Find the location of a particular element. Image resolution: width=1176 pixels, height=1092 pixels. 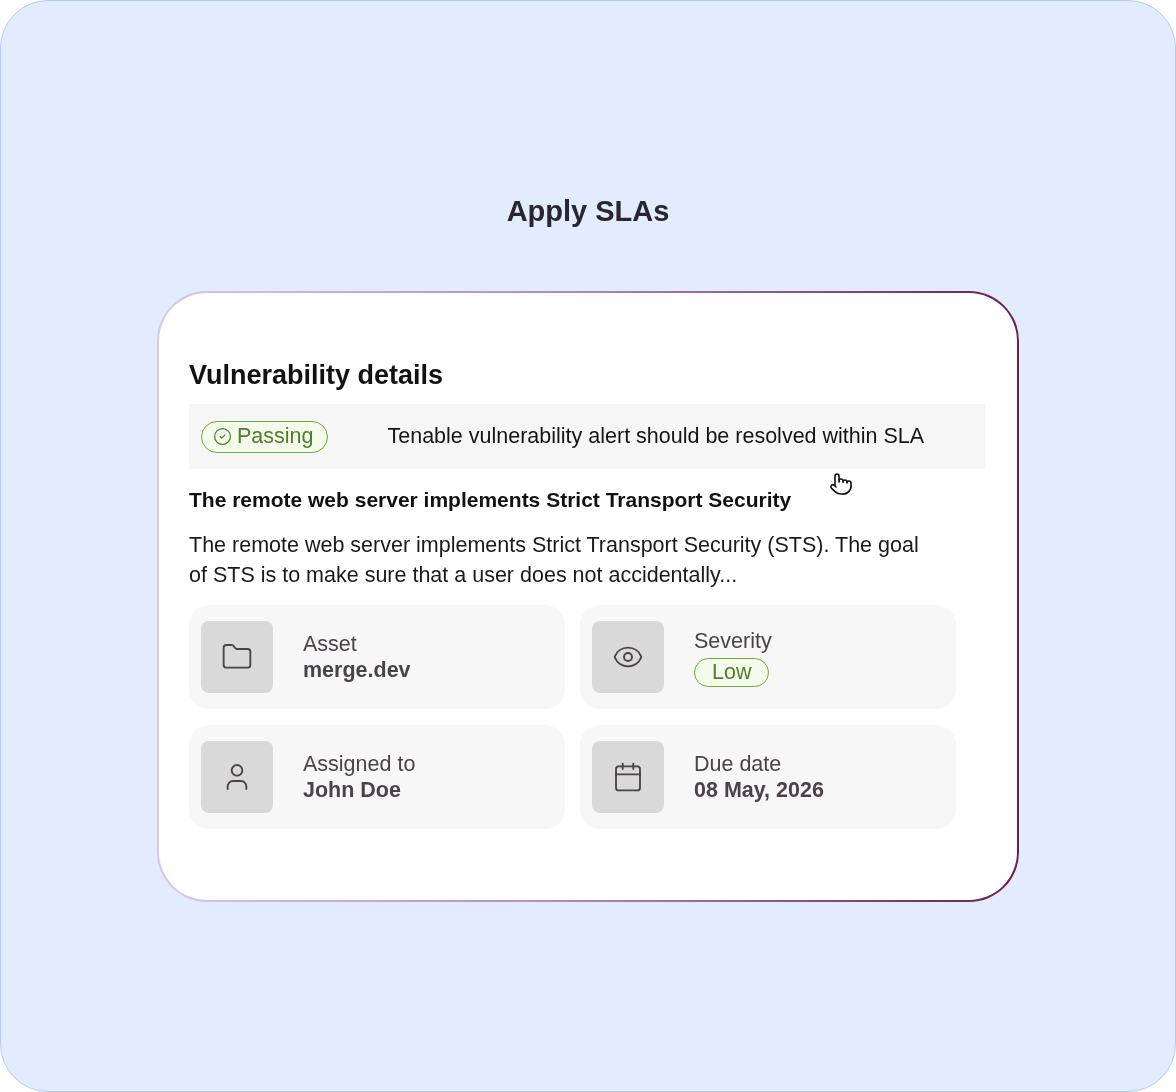

status-badge: Passing is located at coordinates (264, 436).